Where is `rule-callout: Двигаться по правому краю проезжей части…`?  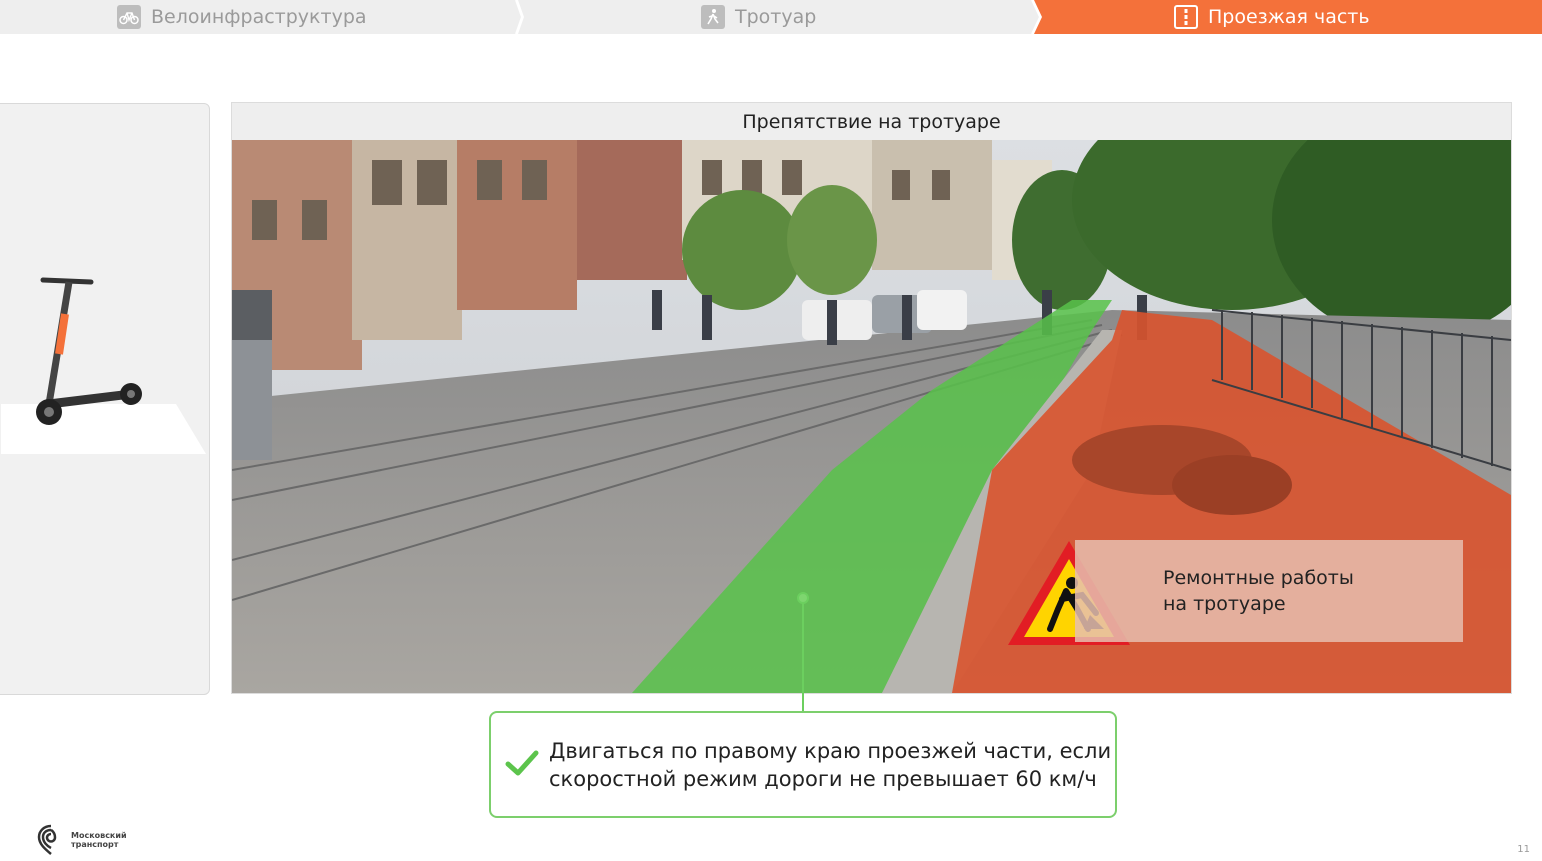
rule-callout: Двигаться по правому краю проезжей части… is located at coordinates (803, 764).